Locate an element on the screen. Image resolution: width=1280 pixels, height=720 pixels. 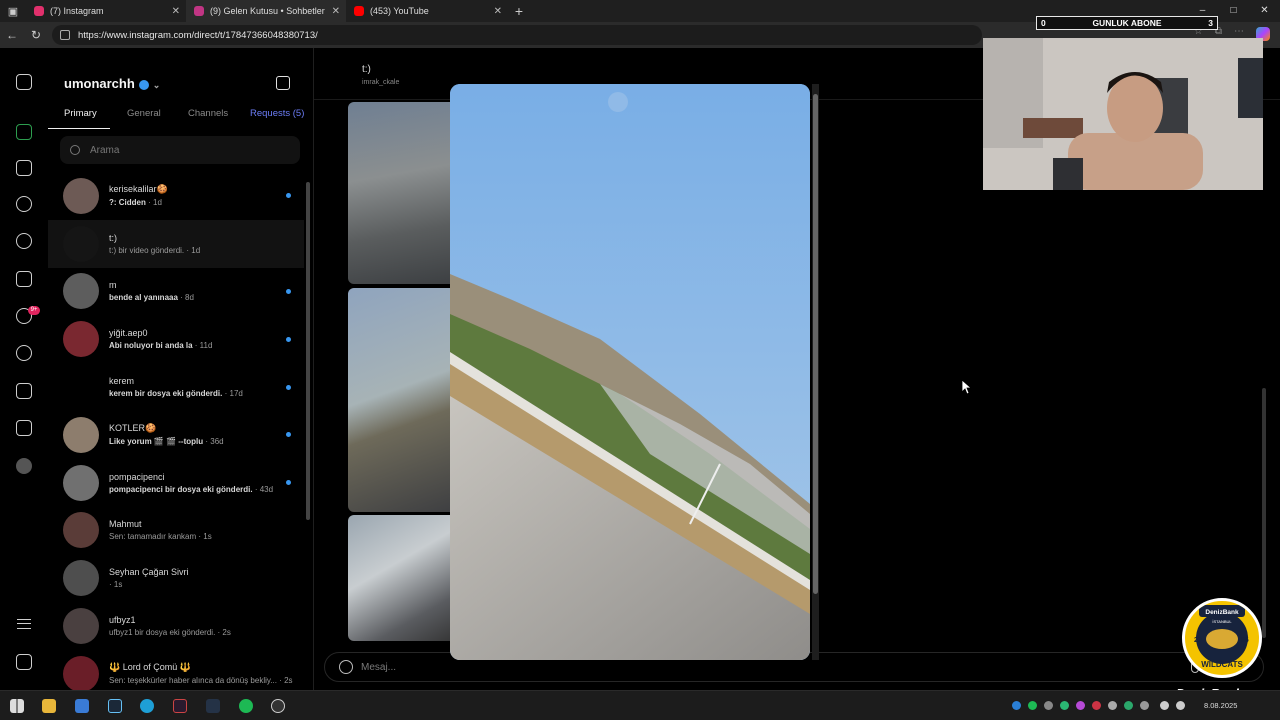
tab-youtube: (453) YouTube ✕ is located at coordinates (427, 11).